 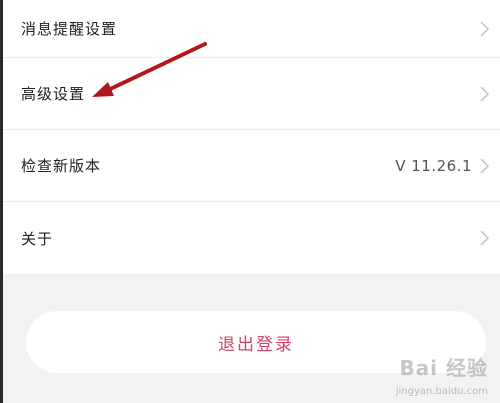 What do you see at coordinates (256, 344) in the screenshot?
I see `logout-label: 退出登录` at bounding box center [256, 344].